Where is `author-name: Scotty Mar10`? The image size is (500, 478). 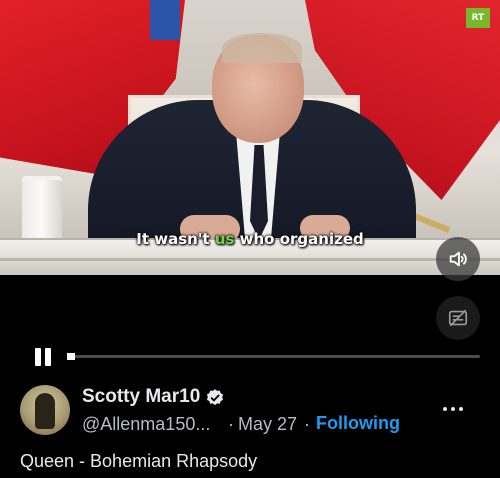
author-name: Scotty Mar10 is located at coordinates (141, 397).